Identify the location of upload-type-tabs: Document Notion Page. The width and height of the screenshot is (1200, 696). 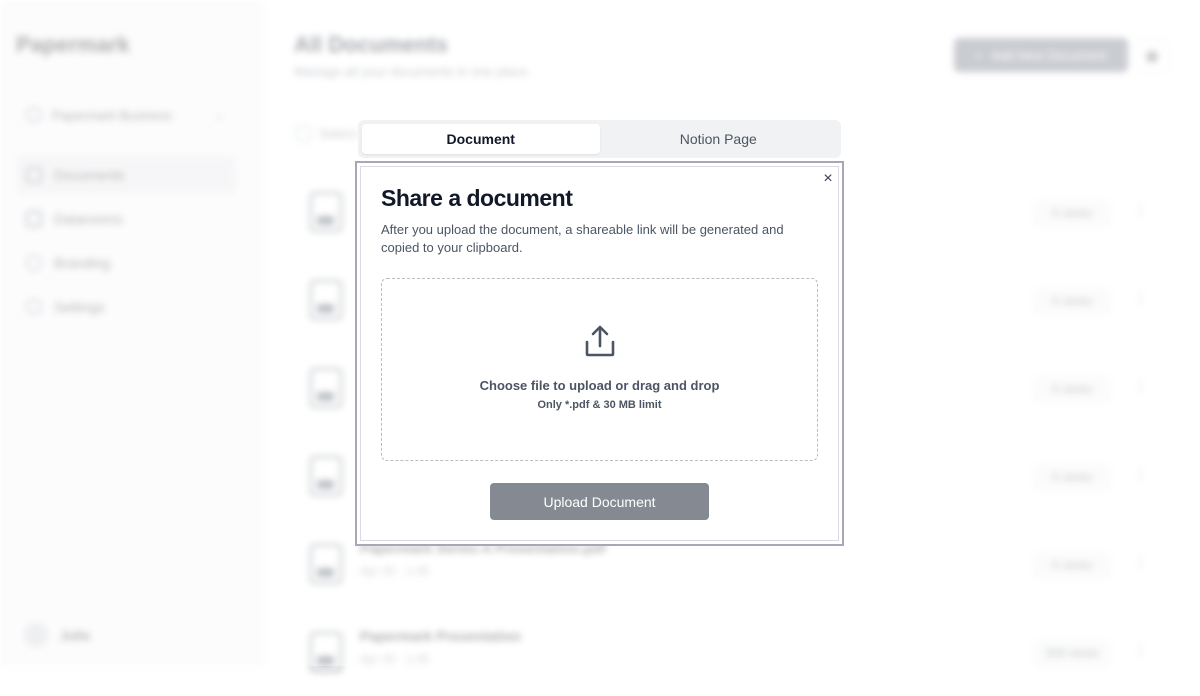
(599, 139).